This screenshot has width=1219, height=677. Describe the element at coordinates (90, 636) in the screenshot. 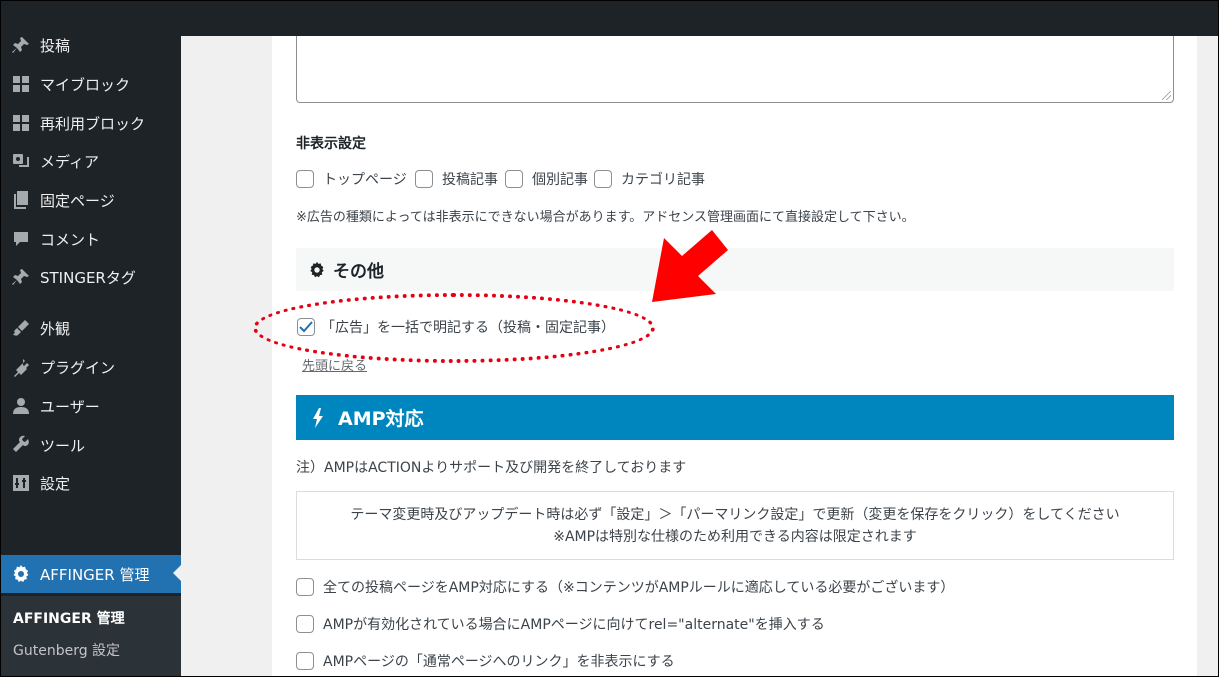

I see `affinger-submenu: AFFINGER 管理 Gutenberg 設定` at that location.